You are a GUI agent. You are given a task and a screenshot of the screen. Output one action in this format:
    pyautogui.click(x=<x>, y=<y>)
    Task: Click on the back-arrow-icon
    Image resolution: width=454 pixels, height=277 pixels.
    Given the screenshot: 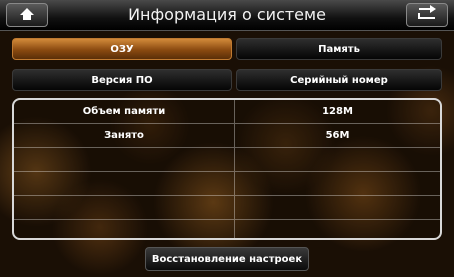 What is the action you would take?
    pyautogui.click(x=427, y=15)
    